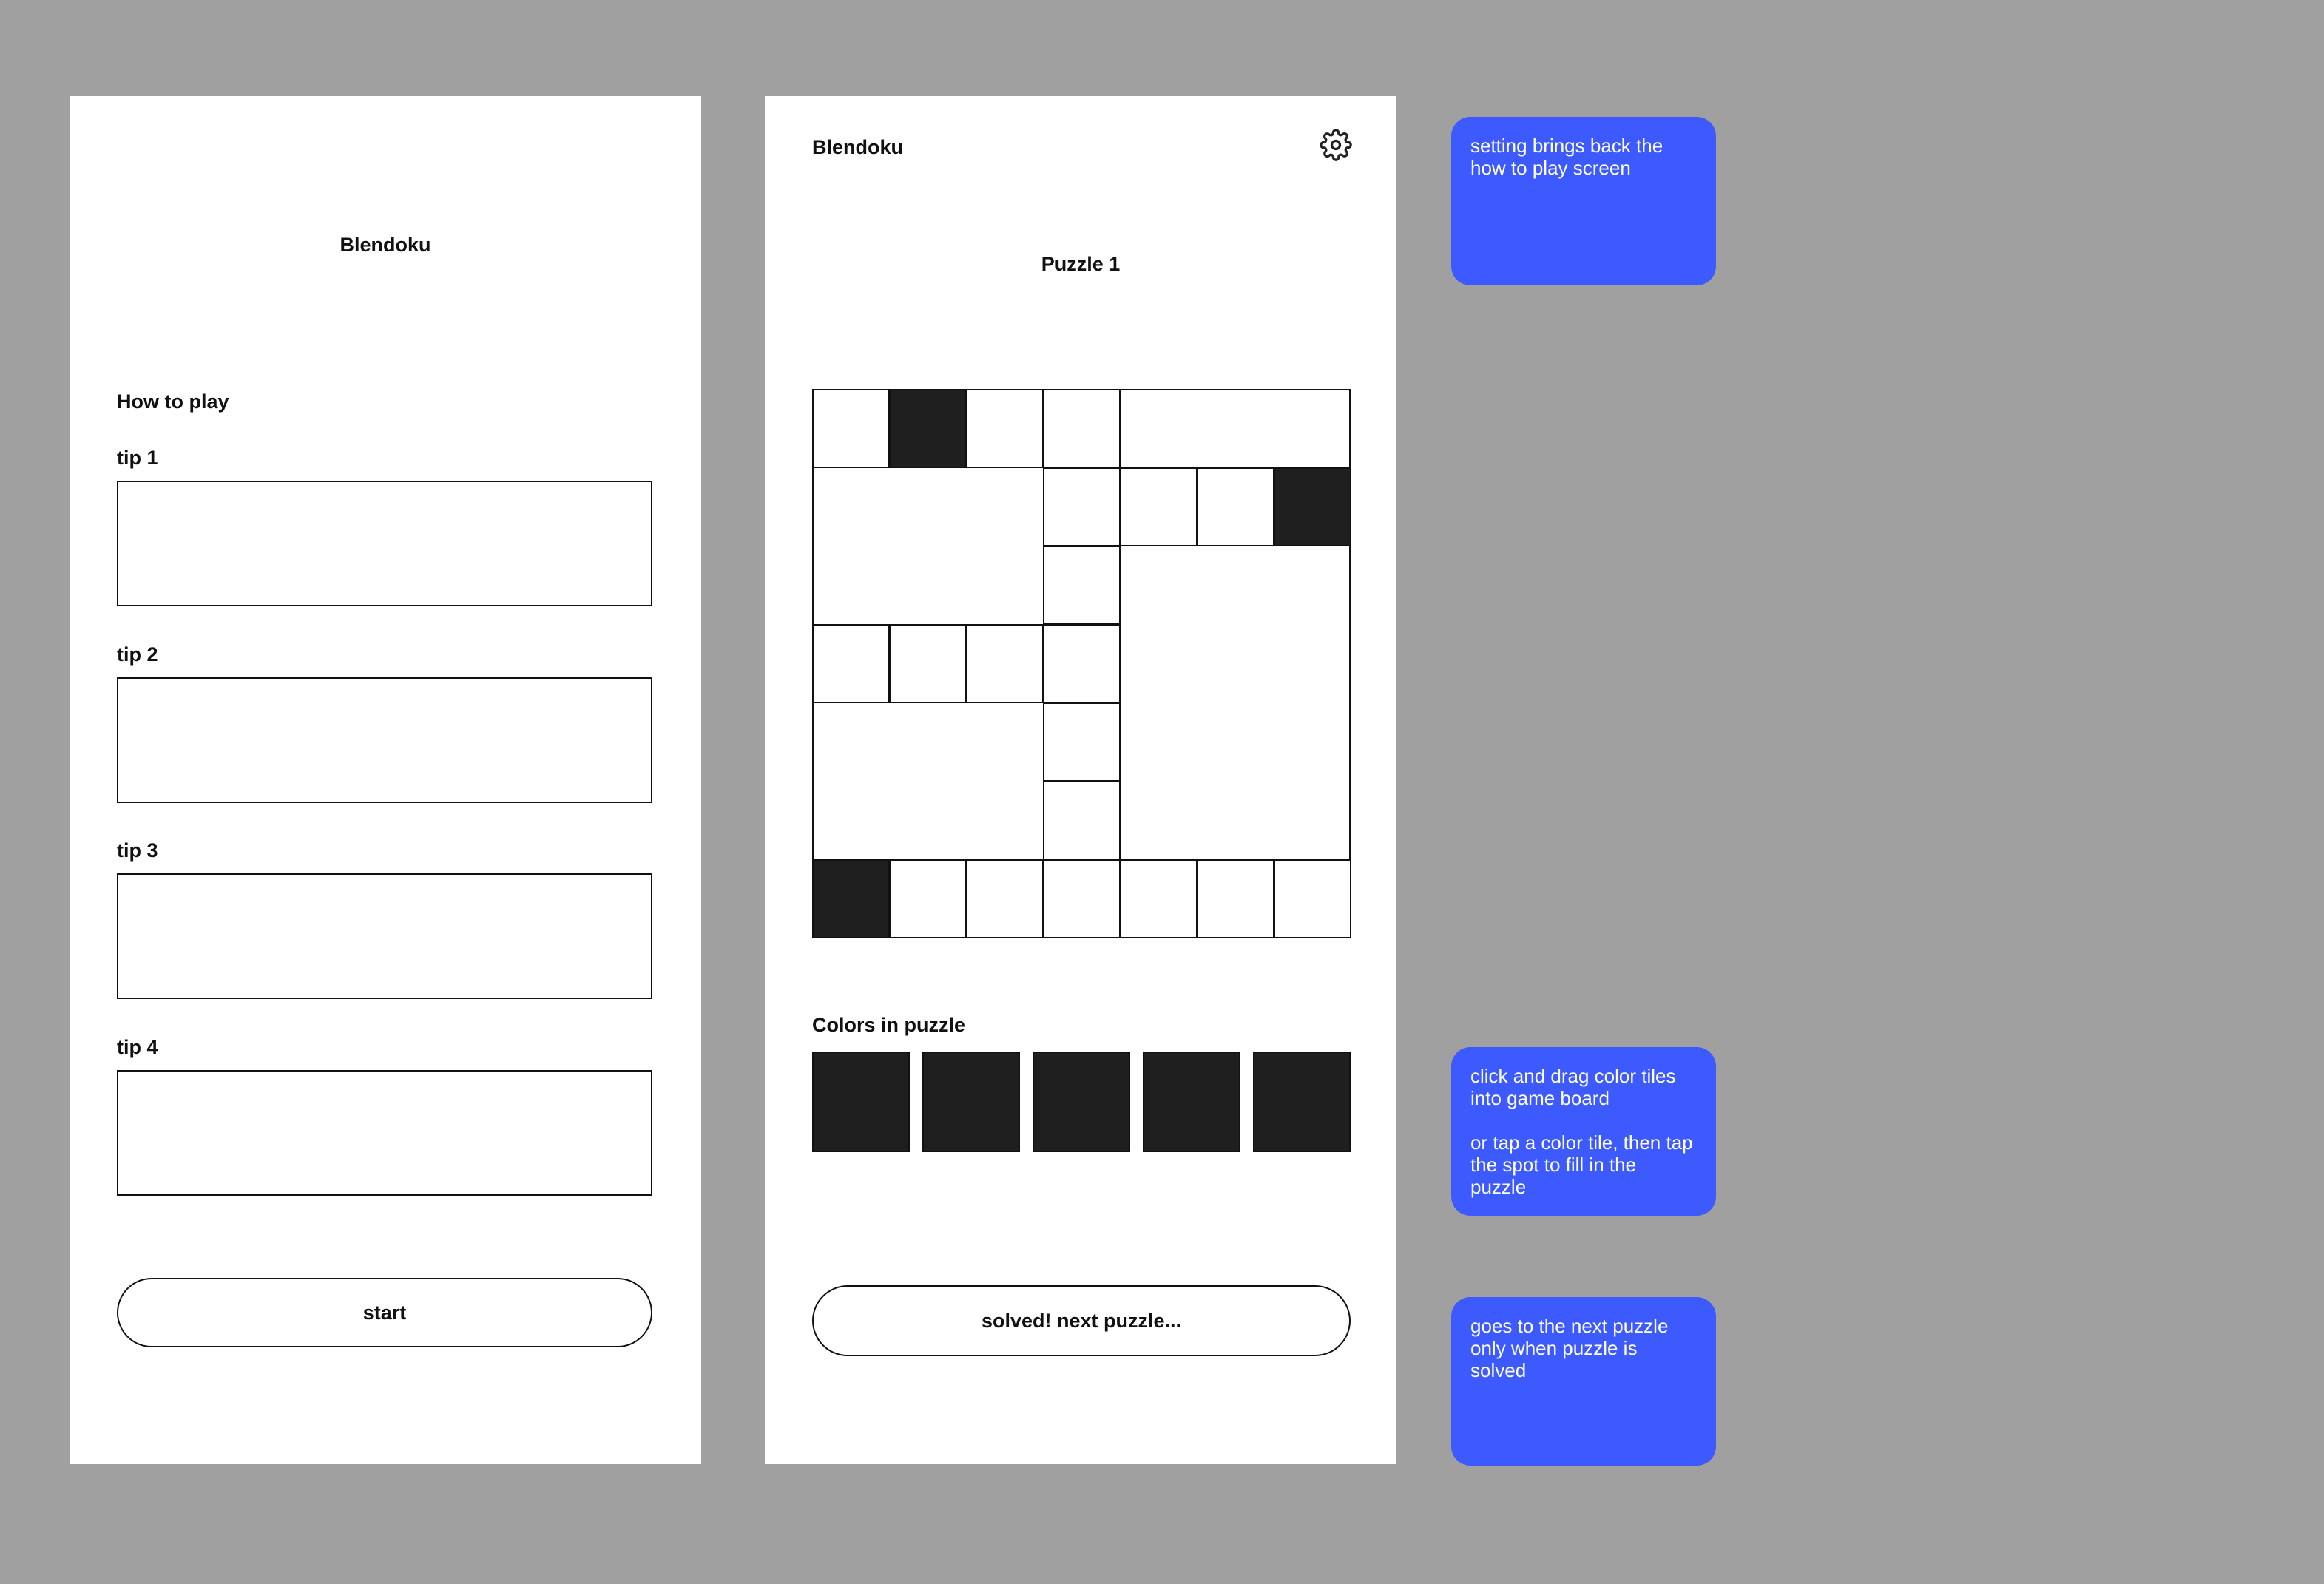 The height and width of the screenshot is (1584, 2324). I want to click on start-button: start, so click(384, 1312).